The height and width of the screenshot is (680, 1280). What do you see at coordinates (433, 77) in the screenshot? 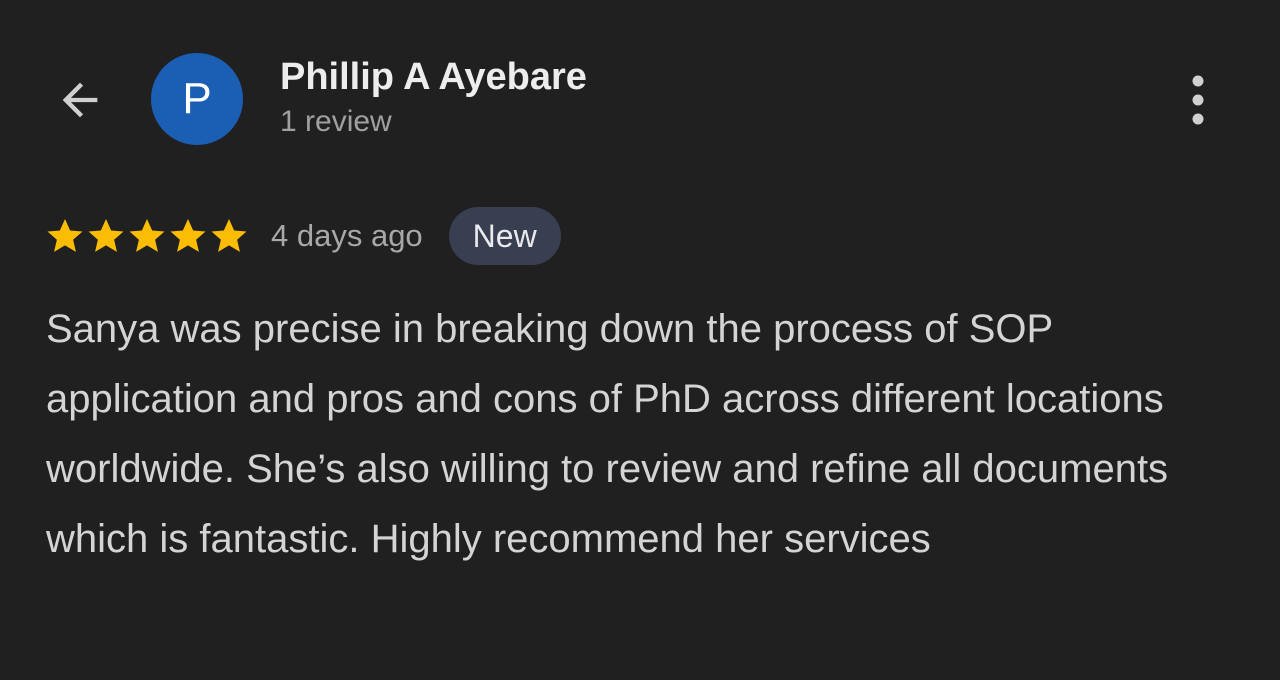
I see `reviewer-name: Phillip A Ayebare` at bounding box center [433, 77].